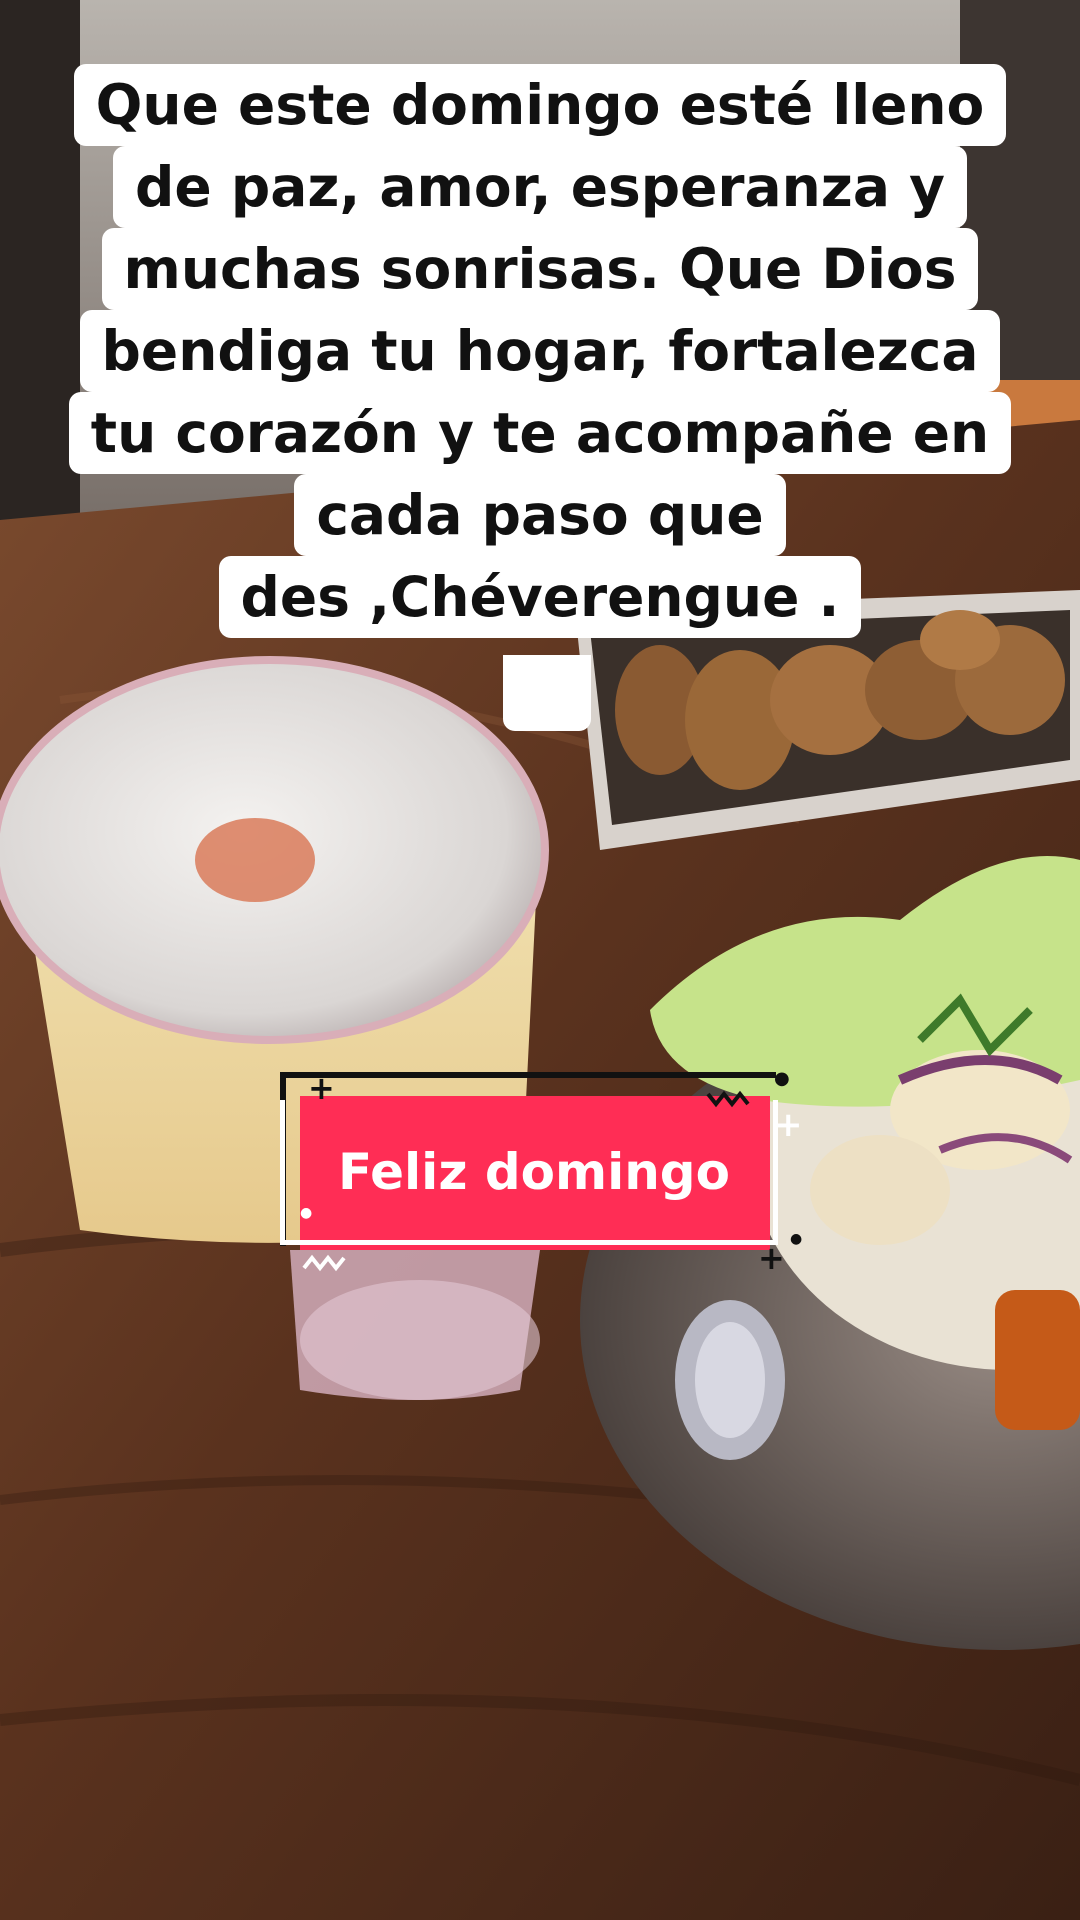 Image resolution: width=1080 pixels, height=1920 pixels. What do you see at coordinates (540, 269) in the screenshot?
I see `caption-line: muchas sonrisas. Que Dios` at bounding box center [540, 269].